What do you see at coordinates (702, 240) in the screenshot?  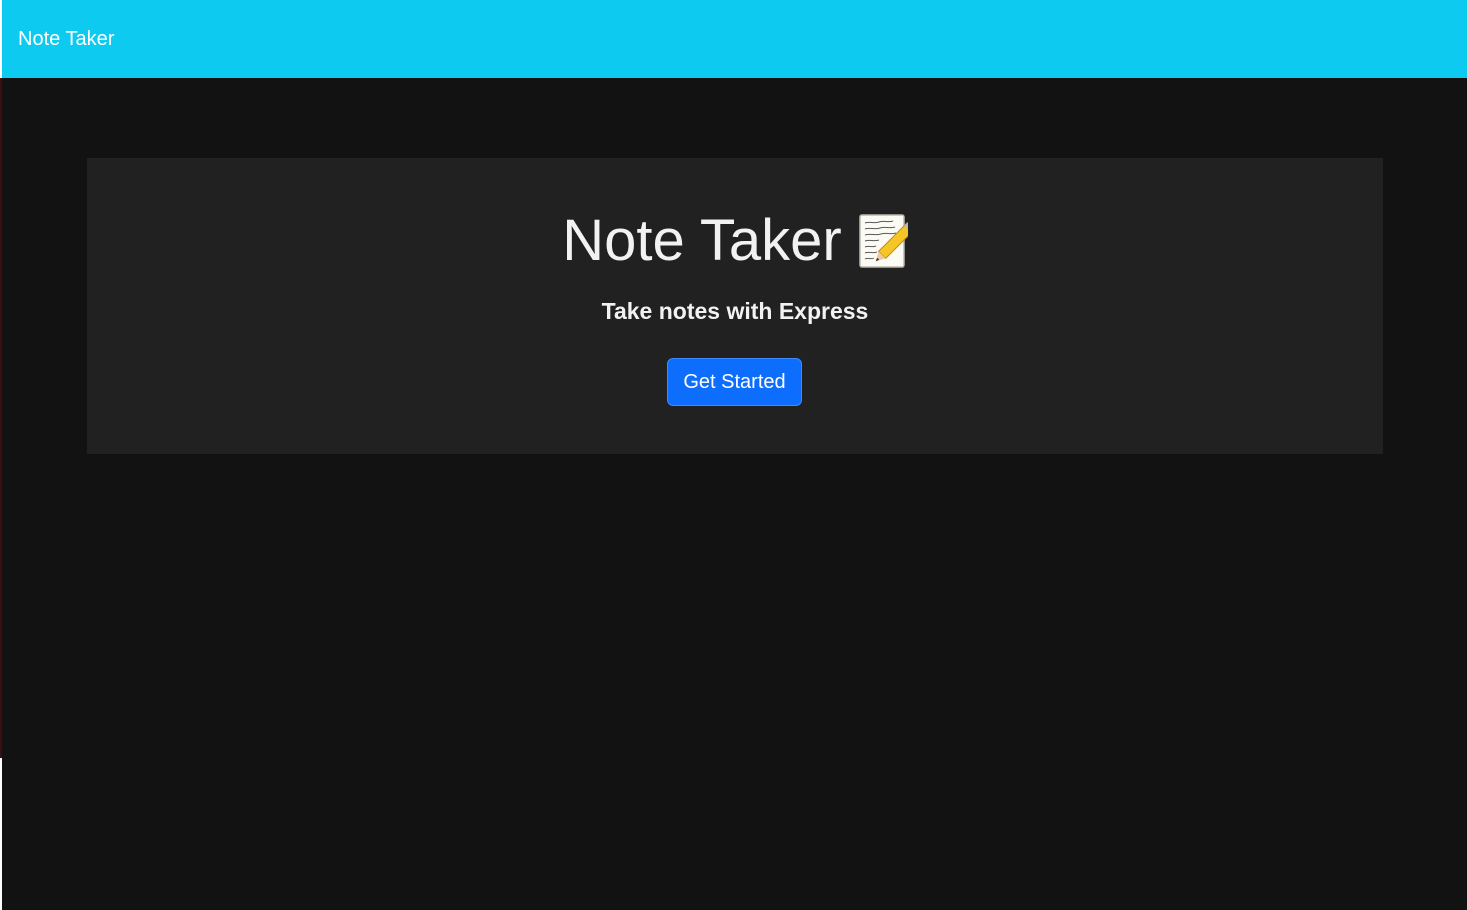 I see `page-title: Note Taker` at bounding box center [702, 240].